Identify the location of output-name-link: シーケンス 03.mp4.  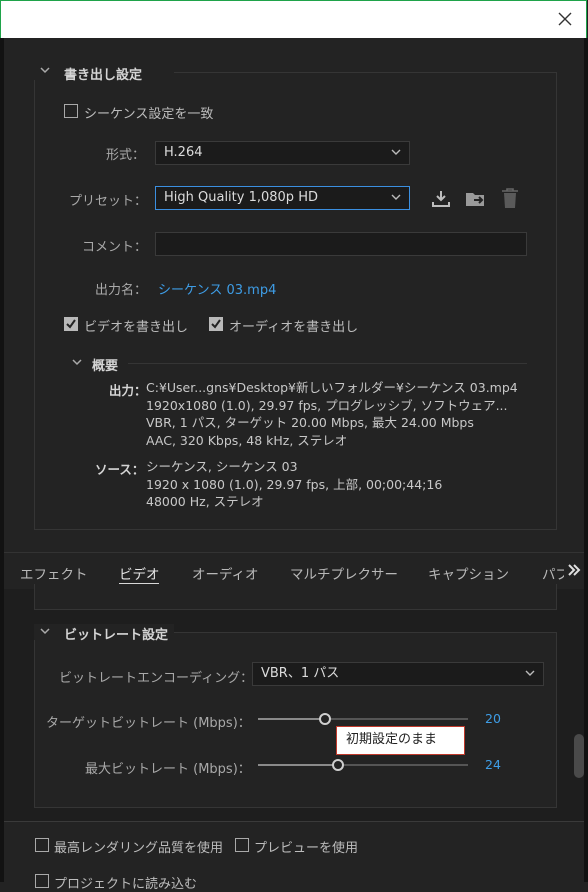
(217, 288).